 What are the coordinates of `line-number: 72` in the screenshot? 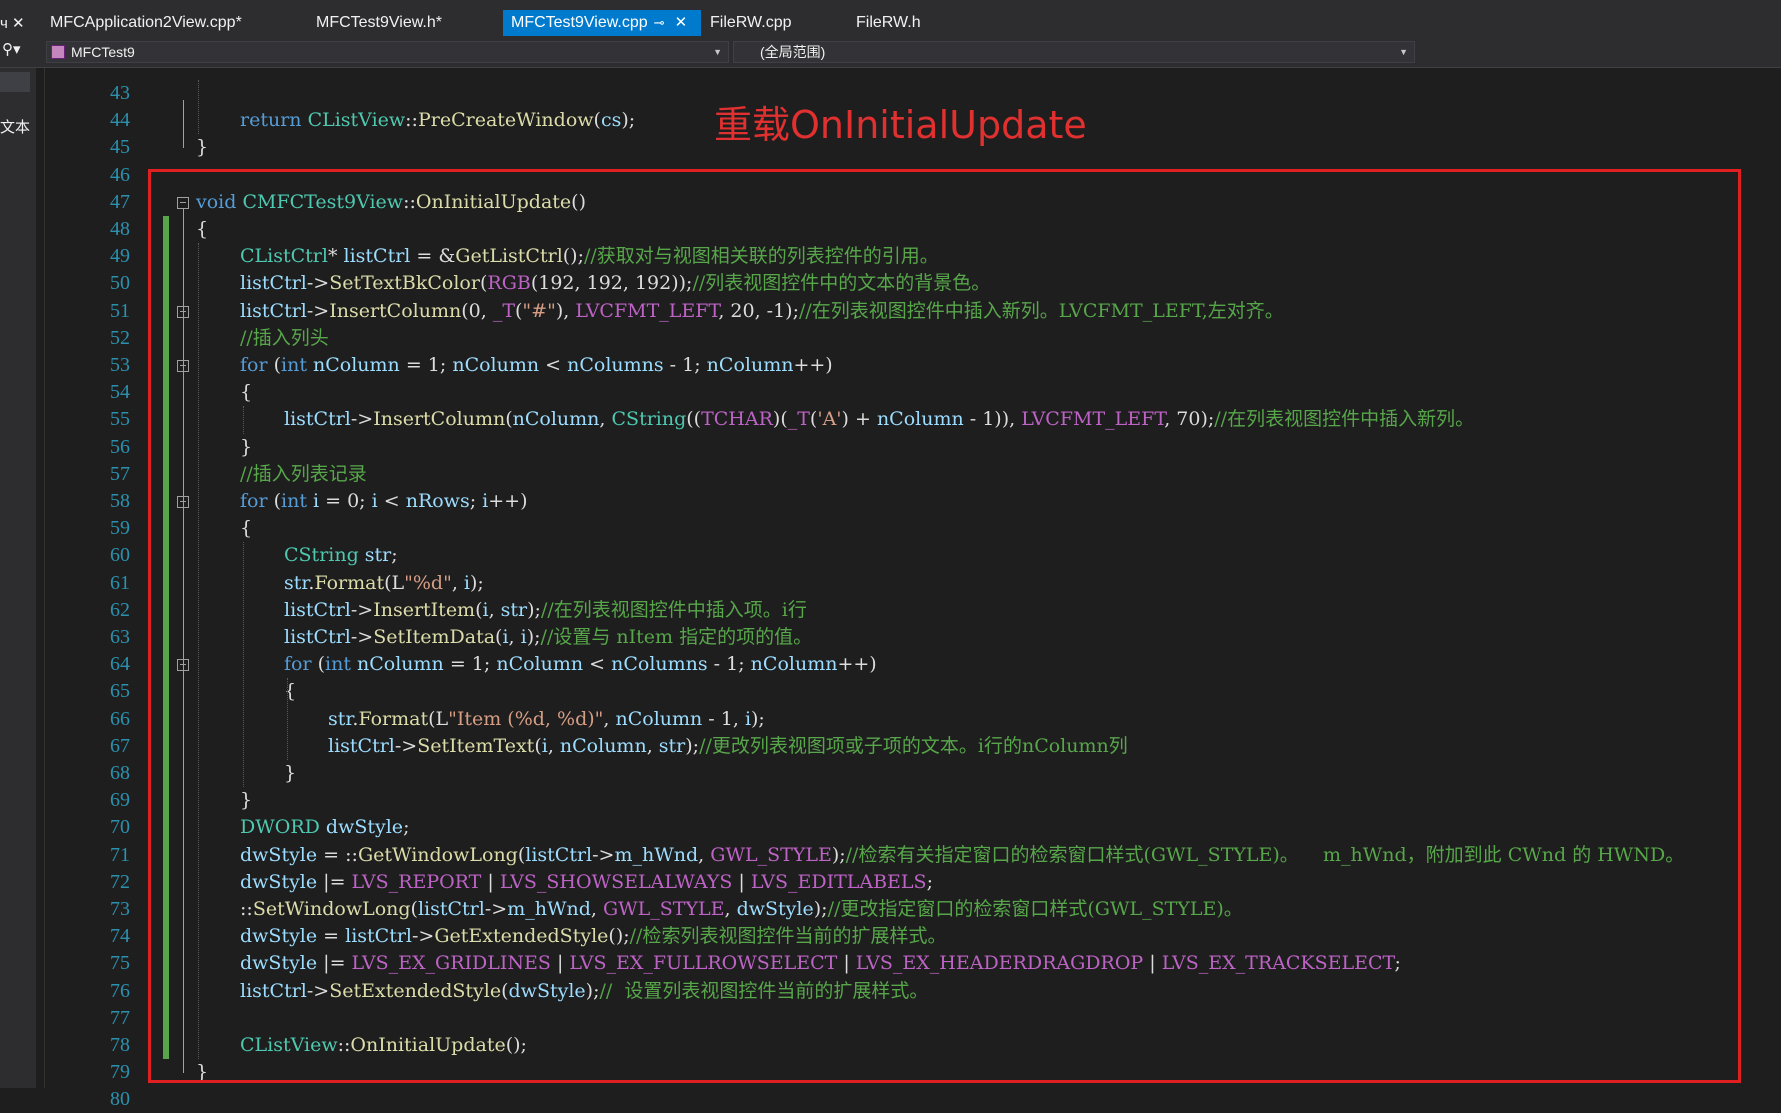 It's located at (120, 881).